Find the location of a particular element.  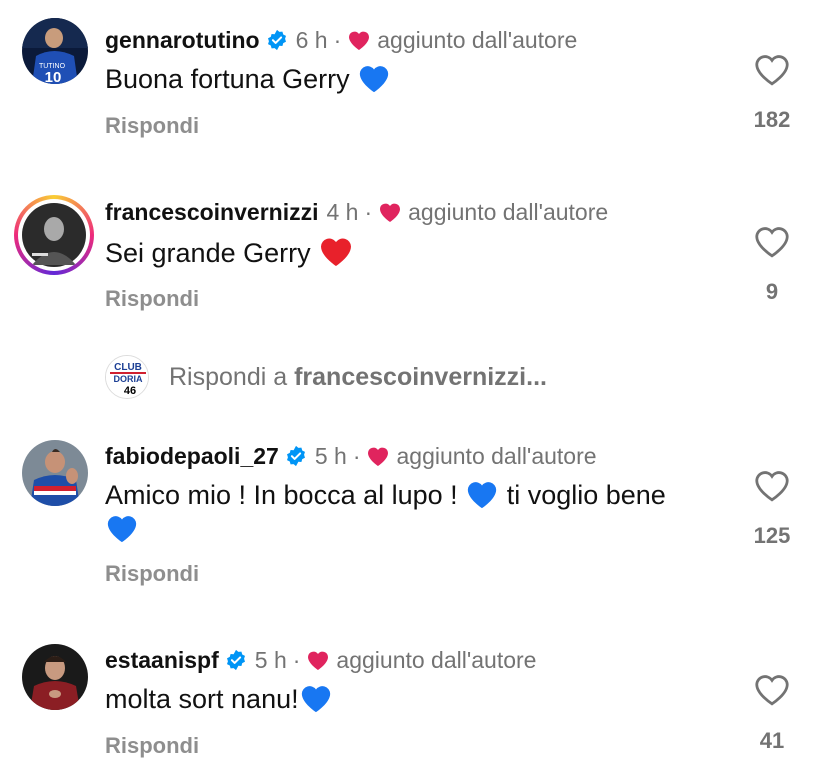

comment-text: Sei grande Gerry is located at coordinates (229, 252).